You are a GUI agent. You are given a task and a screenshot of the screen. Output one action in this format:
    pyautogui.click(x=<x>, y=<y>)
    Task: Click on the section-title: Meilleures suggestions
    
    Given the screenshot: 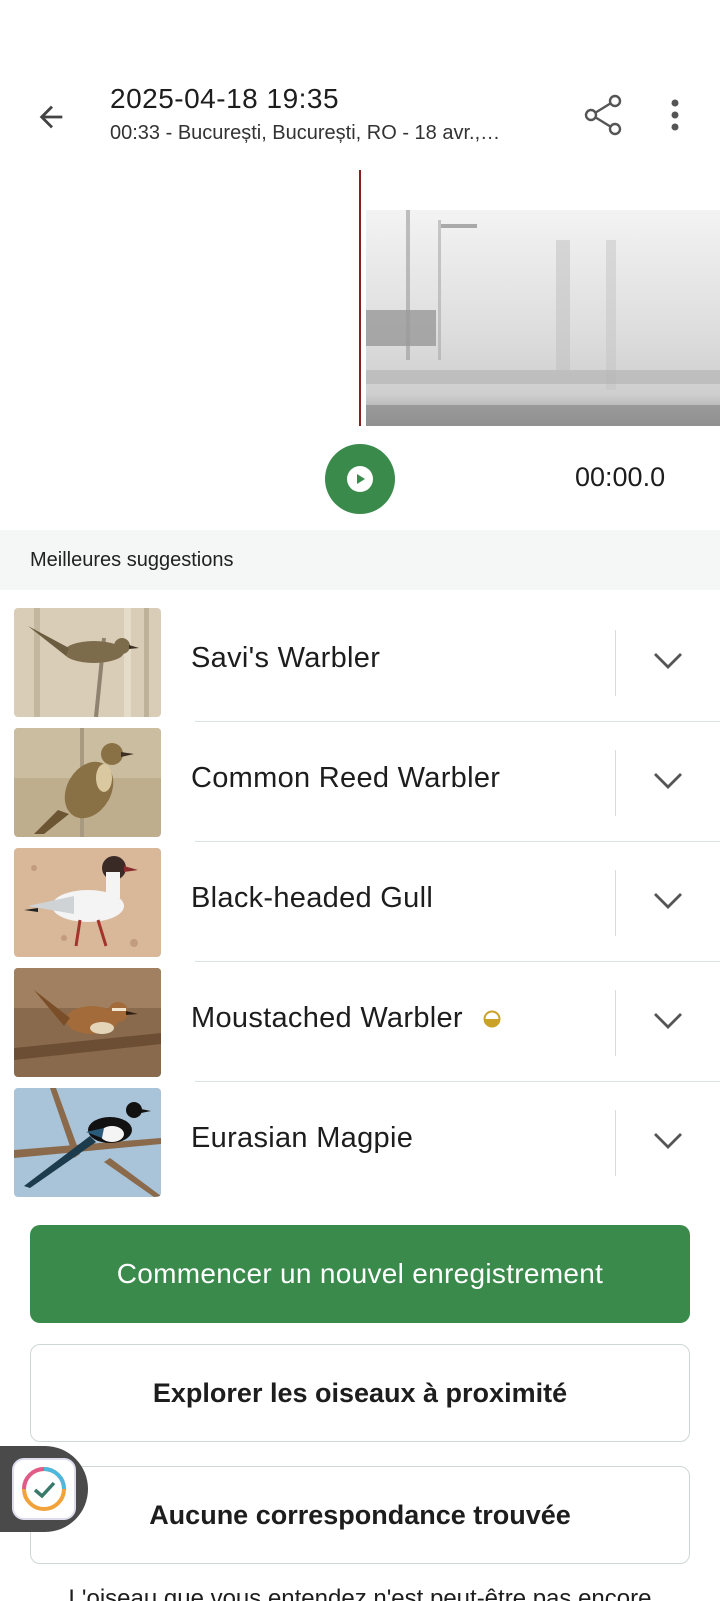 What is the action you would take?
    pyautogui.click(x=132, y=560)
    